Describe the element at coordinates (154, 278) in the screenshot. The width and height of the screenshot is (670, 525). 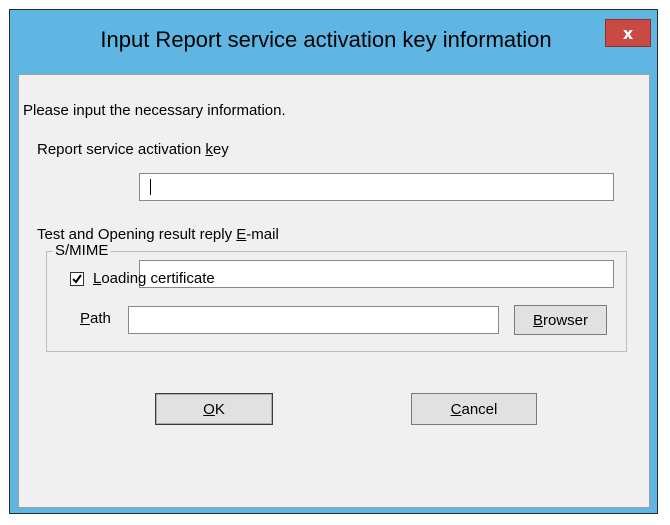
I see `loading-certificate-label: Loading certificate` at that location.